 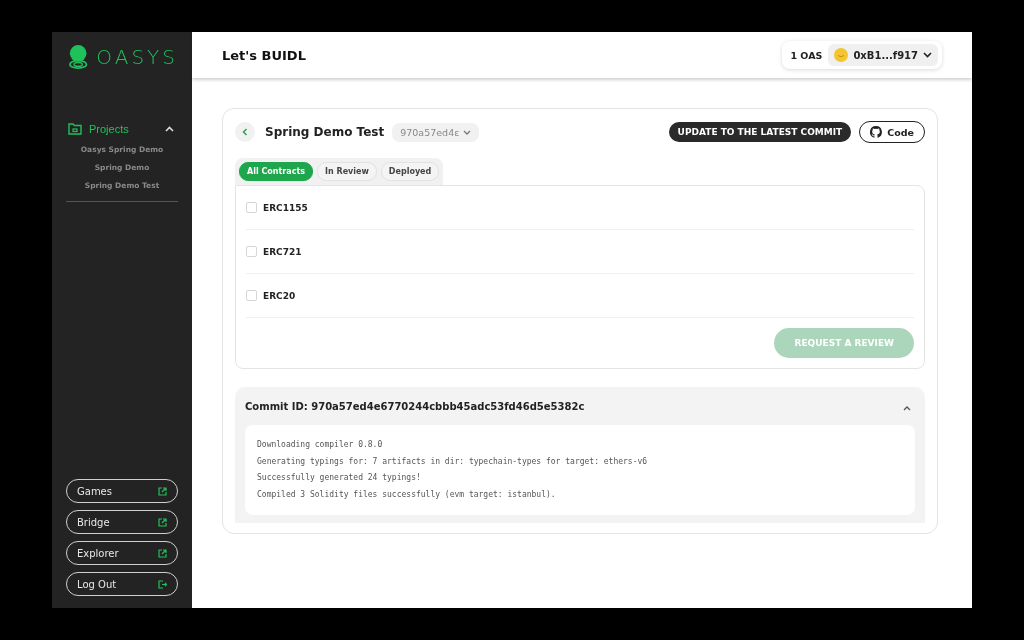 I want to click on chevron-left-icon, so click(x=245, y=132).